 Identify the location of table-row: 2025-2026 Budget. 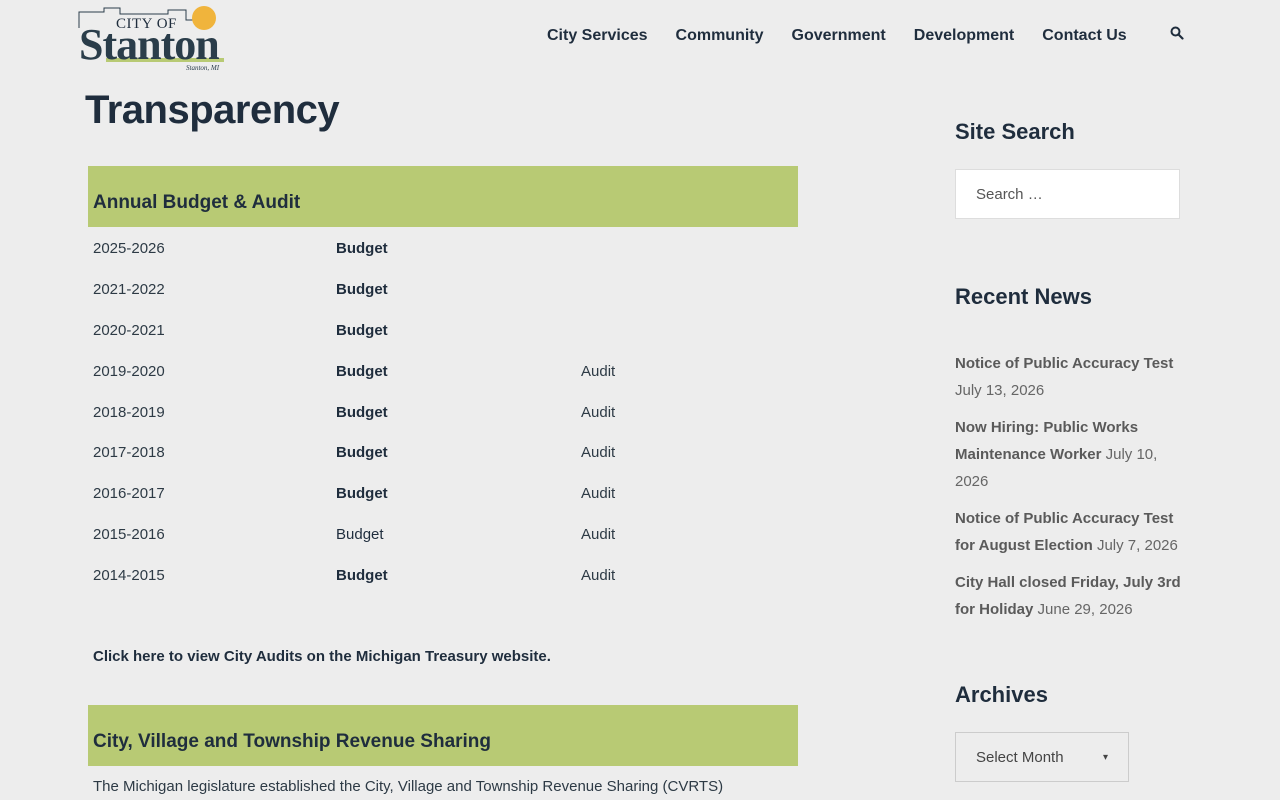
(443, 249).